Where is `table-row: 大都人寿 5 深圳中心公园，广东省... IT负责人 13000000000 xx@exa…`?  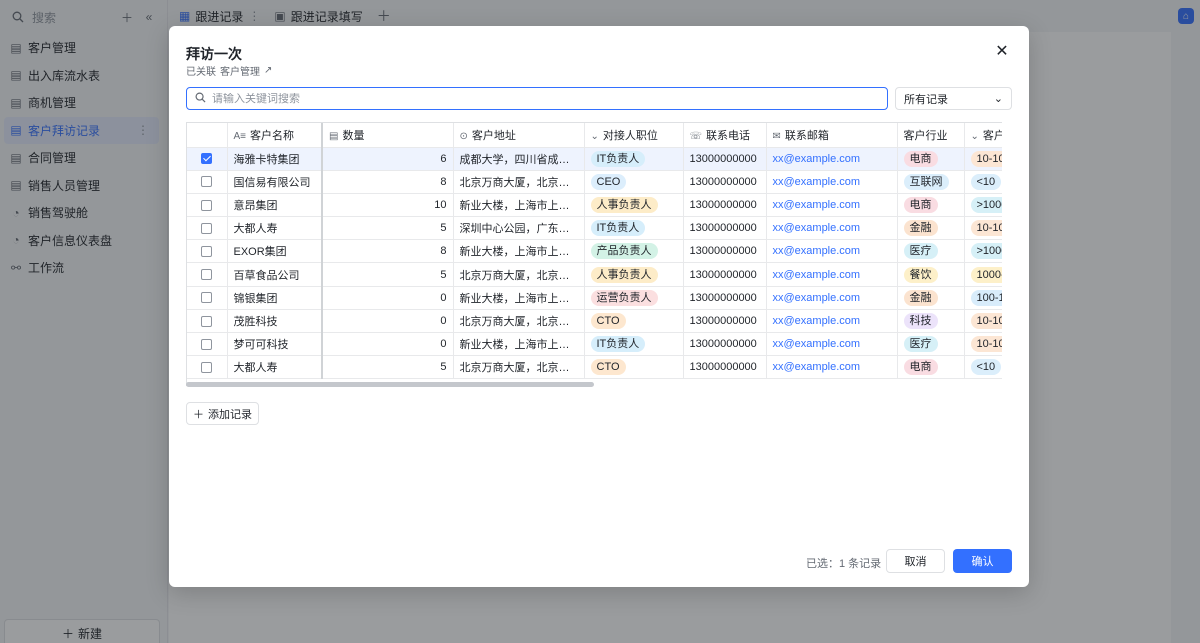 table-row: 大都人寿 5 深圳中心公园，广东省... IT负责人 13000000000 xx@exa… is located at coordinates (594, 228).